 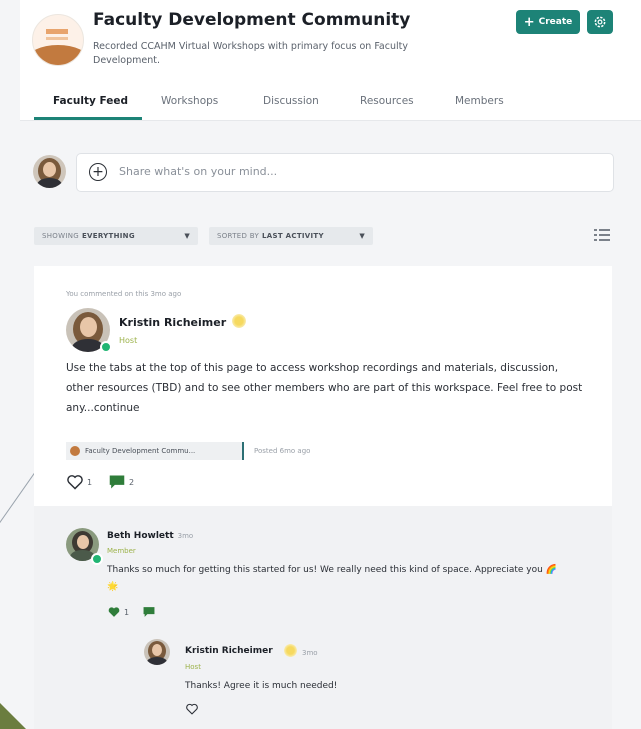 I want to click on reply-author-avatar, so click(x=157, y=652).